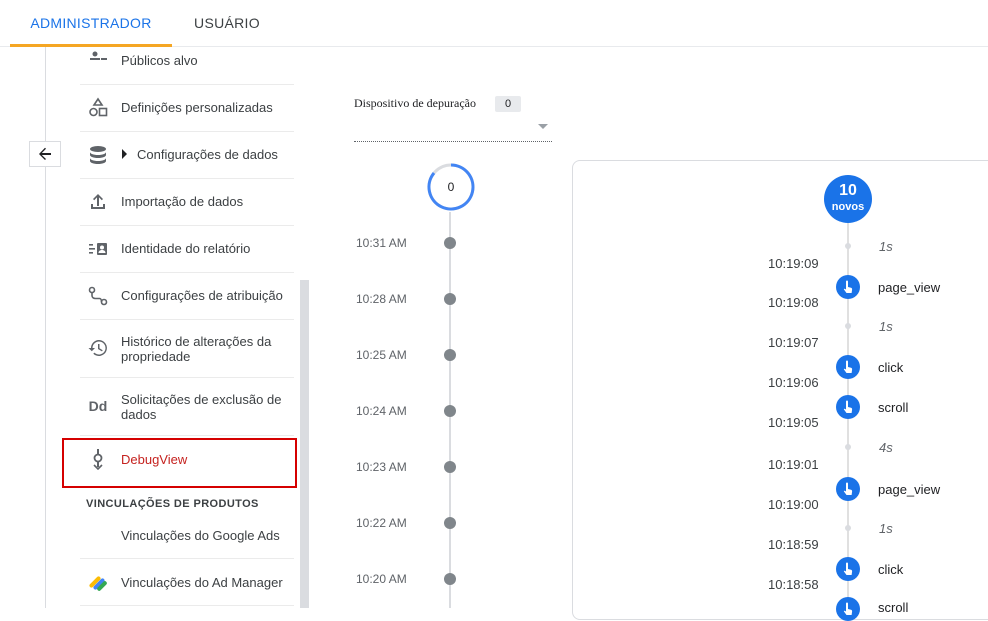 The height and width of the screenshot is (621, 988). I want to click on panel-divider, so click(45, 327).